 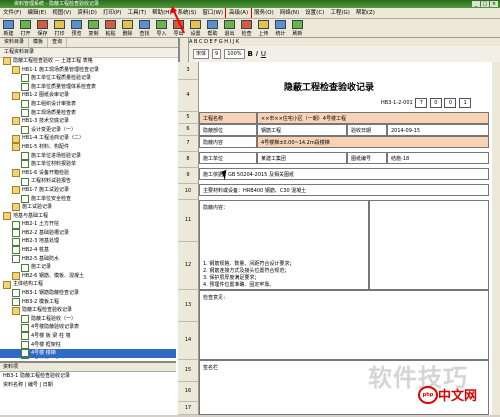 What do you see at coordinates (188, 130) in the screenshot?
I see `row-number: 6` at bounding box center [188, 130].